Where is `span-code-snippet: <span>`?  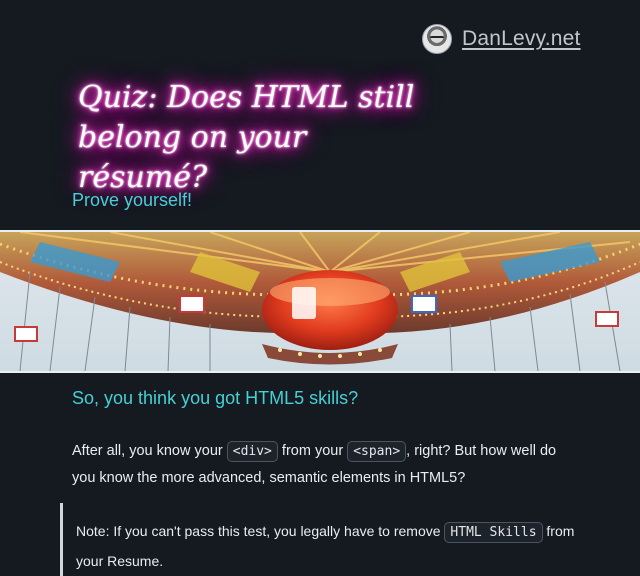
span-code-snippet: <span> is located at coordinates (377, 451).